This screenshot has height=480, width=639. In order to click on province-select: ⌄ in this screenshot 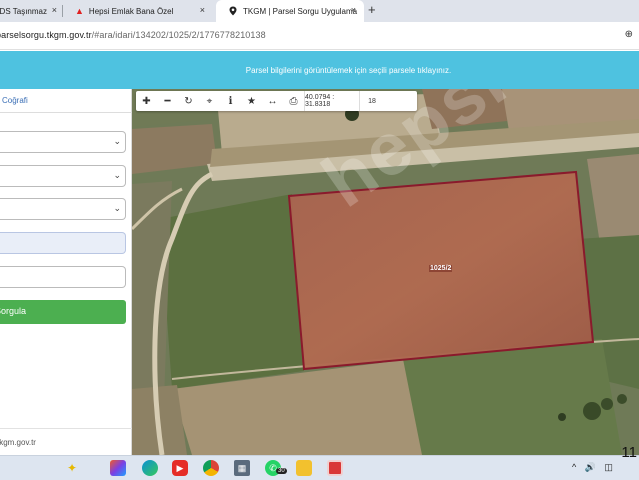, I will do `click(63, 142)`.